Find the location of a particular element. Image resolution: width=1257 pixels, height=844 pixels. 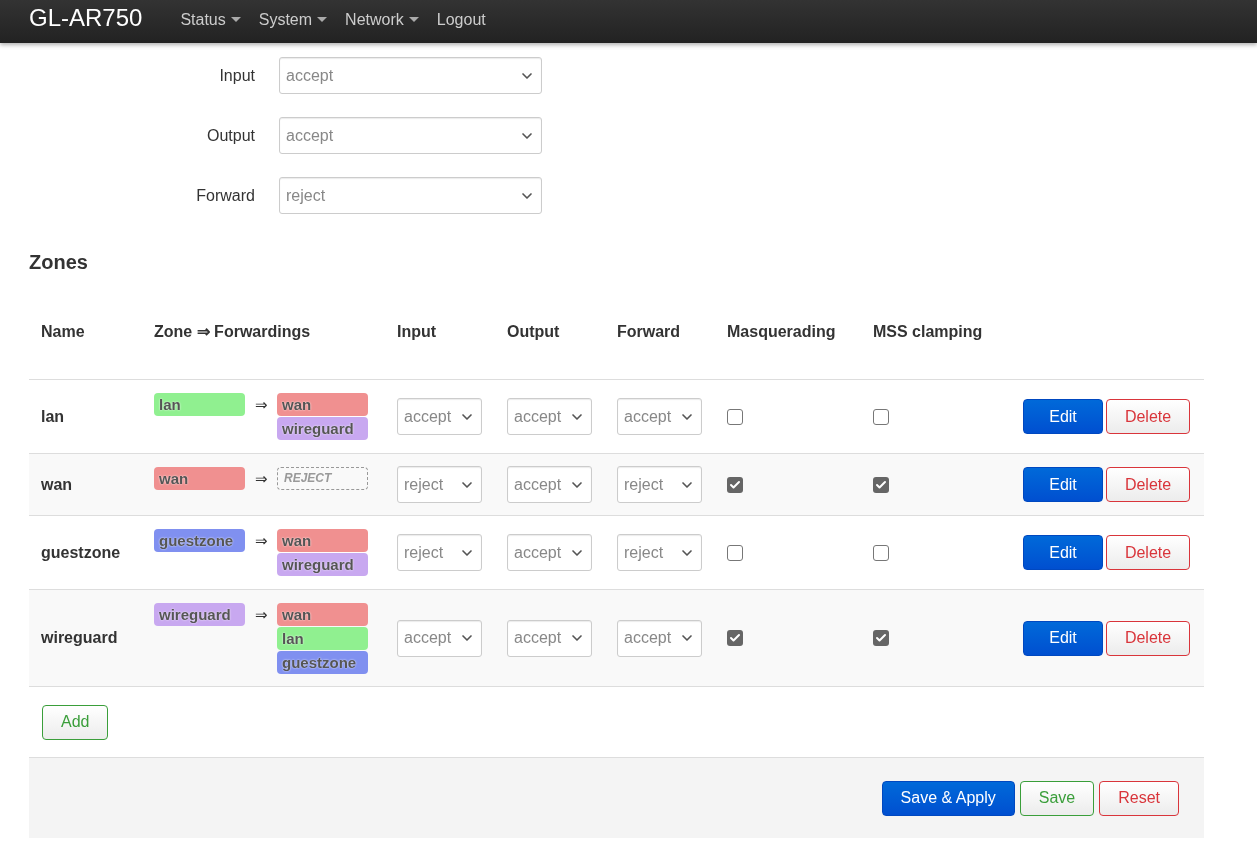

nav-menu-item: Network is located at coordinates (382, 19).